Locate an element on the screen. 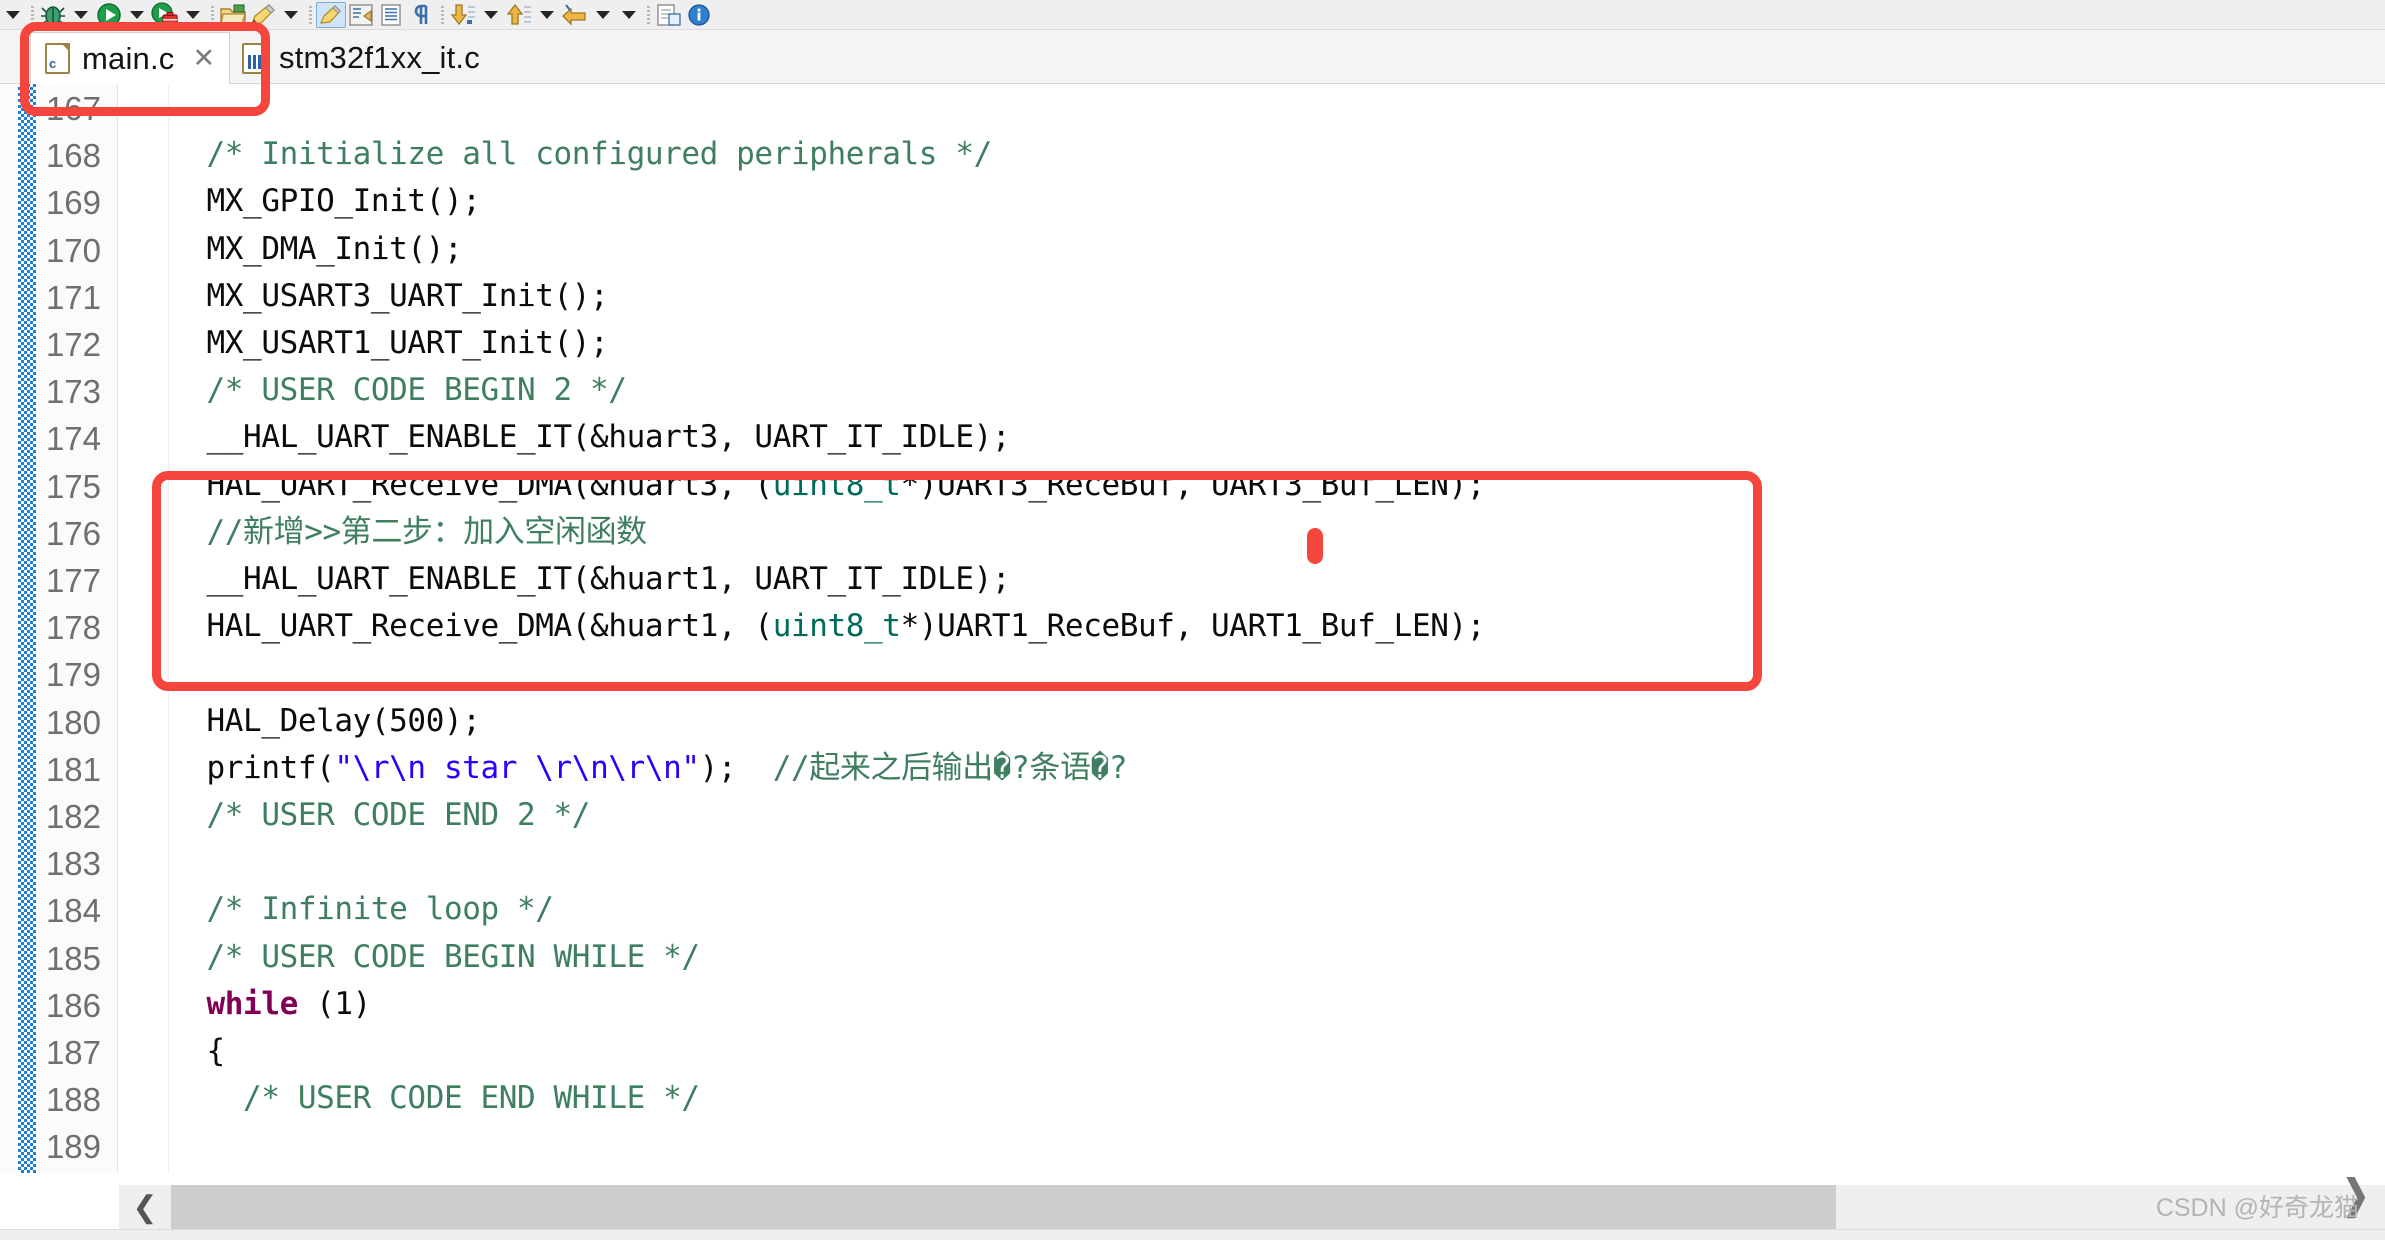 This screenshot has width=2385, height=1240. new-editor-icon is located at coordinates (669, 15).